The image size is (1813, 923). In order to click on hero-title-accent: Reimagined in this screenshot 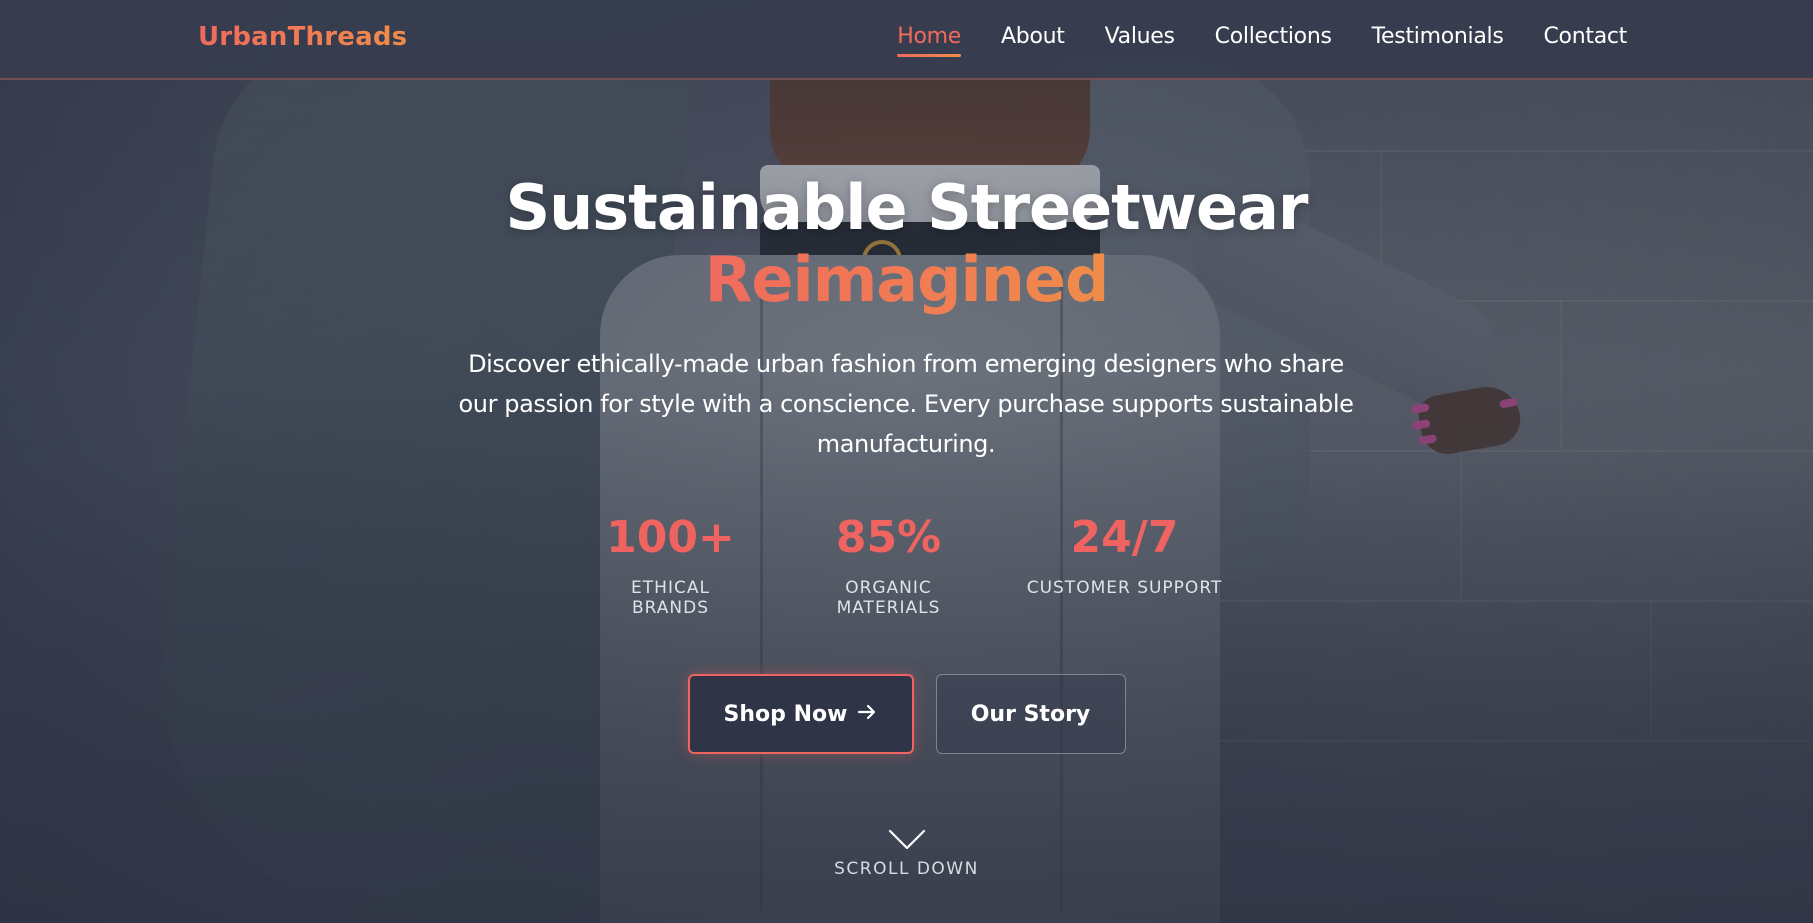, I will do `click(906, 280)`.